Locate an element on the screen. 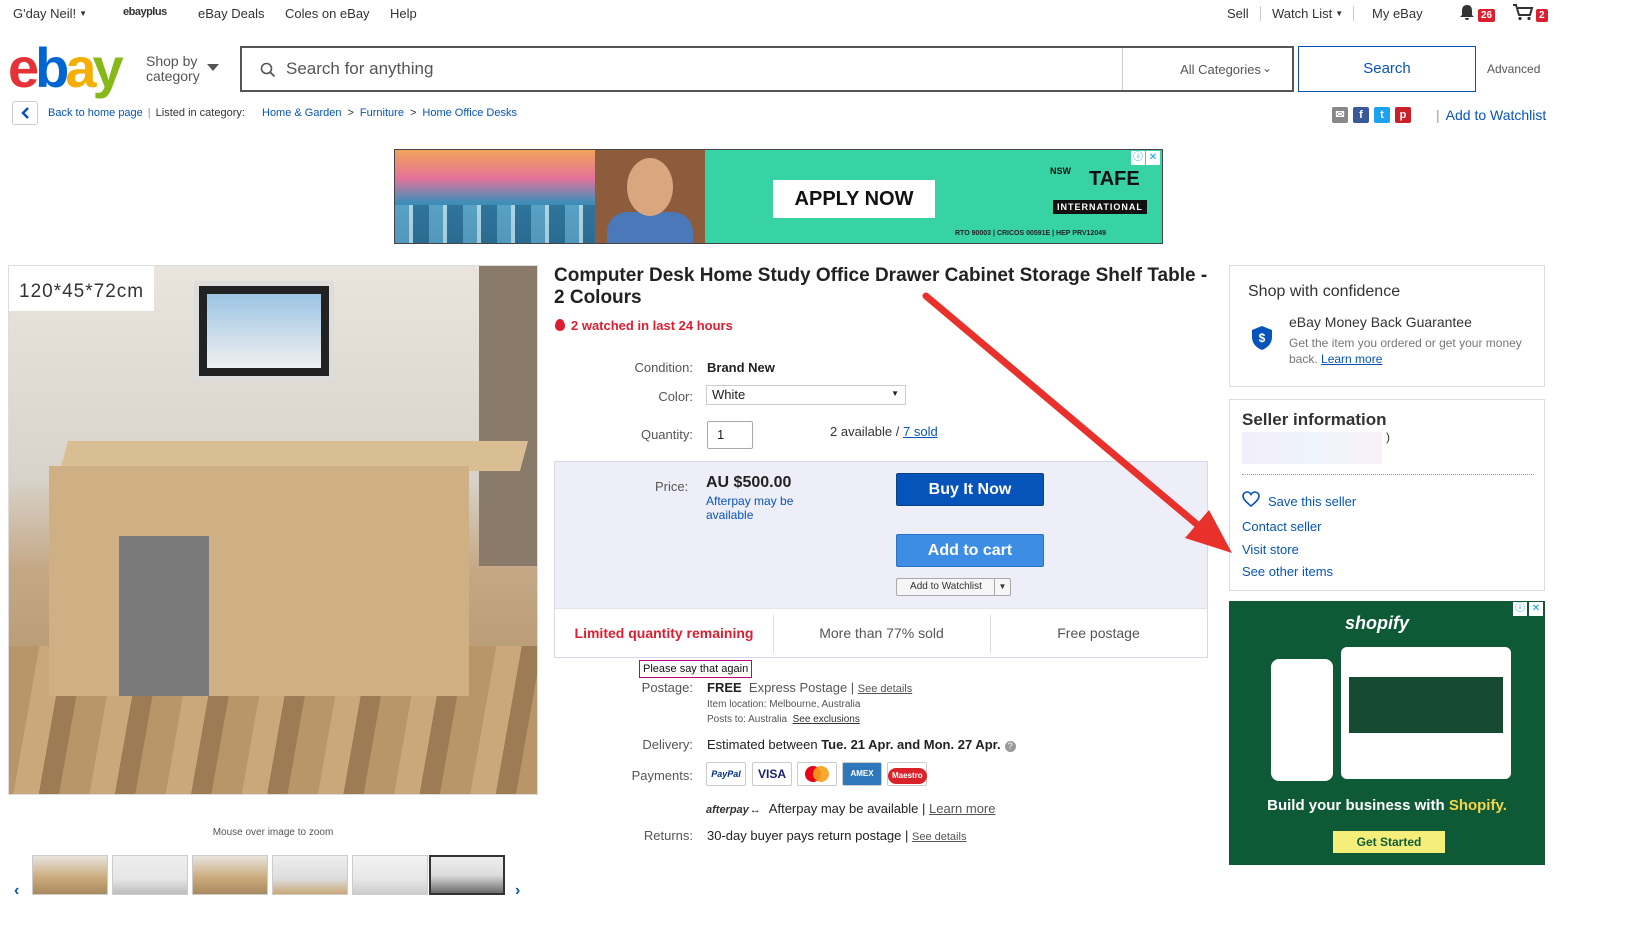 Image resolution: width=1633 pixels, height=931 pixels. divider is located at coordinates (1353, 13).